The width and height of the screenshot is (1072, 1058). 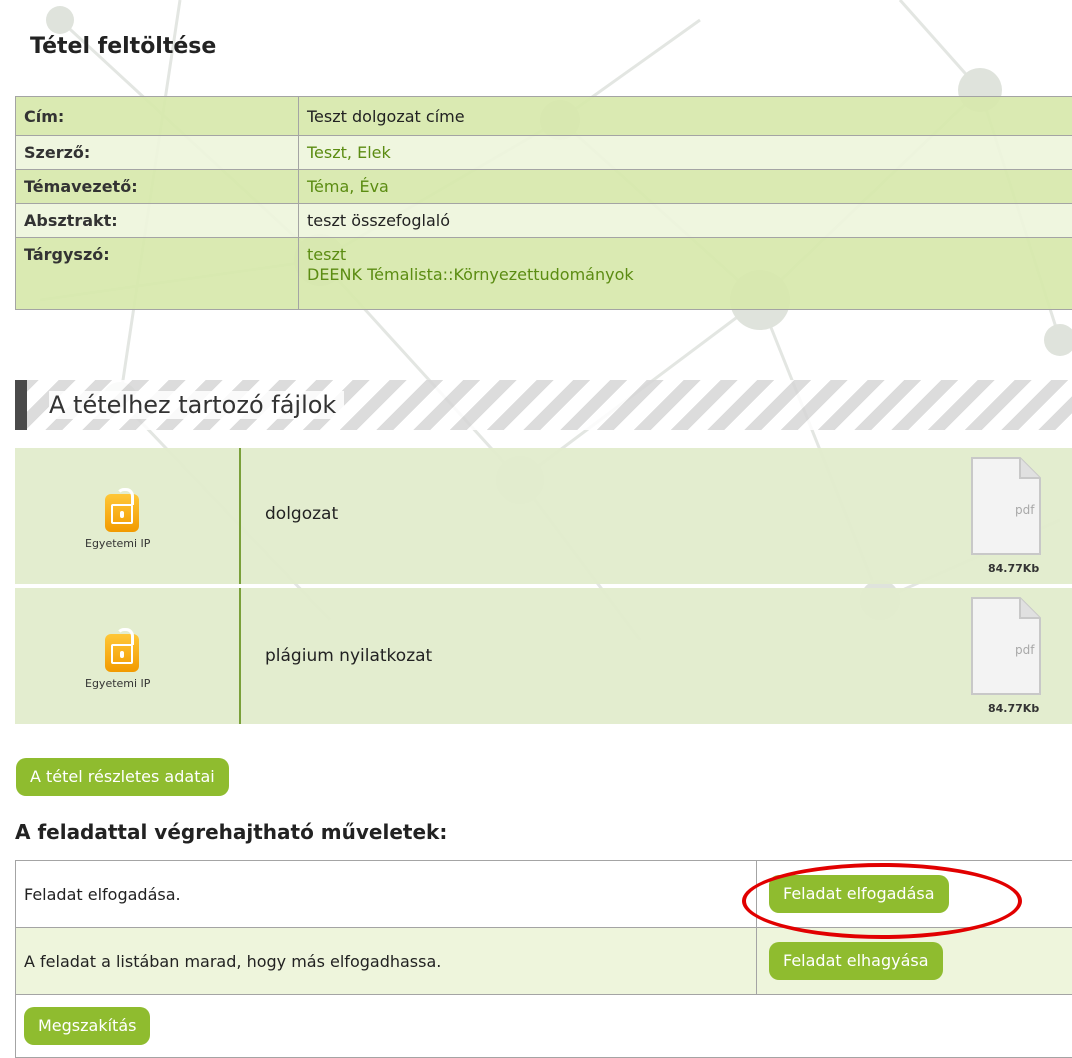 I want to click on metadata-value-abstract: teszt összefoglaló, so click(x=685, y=221).